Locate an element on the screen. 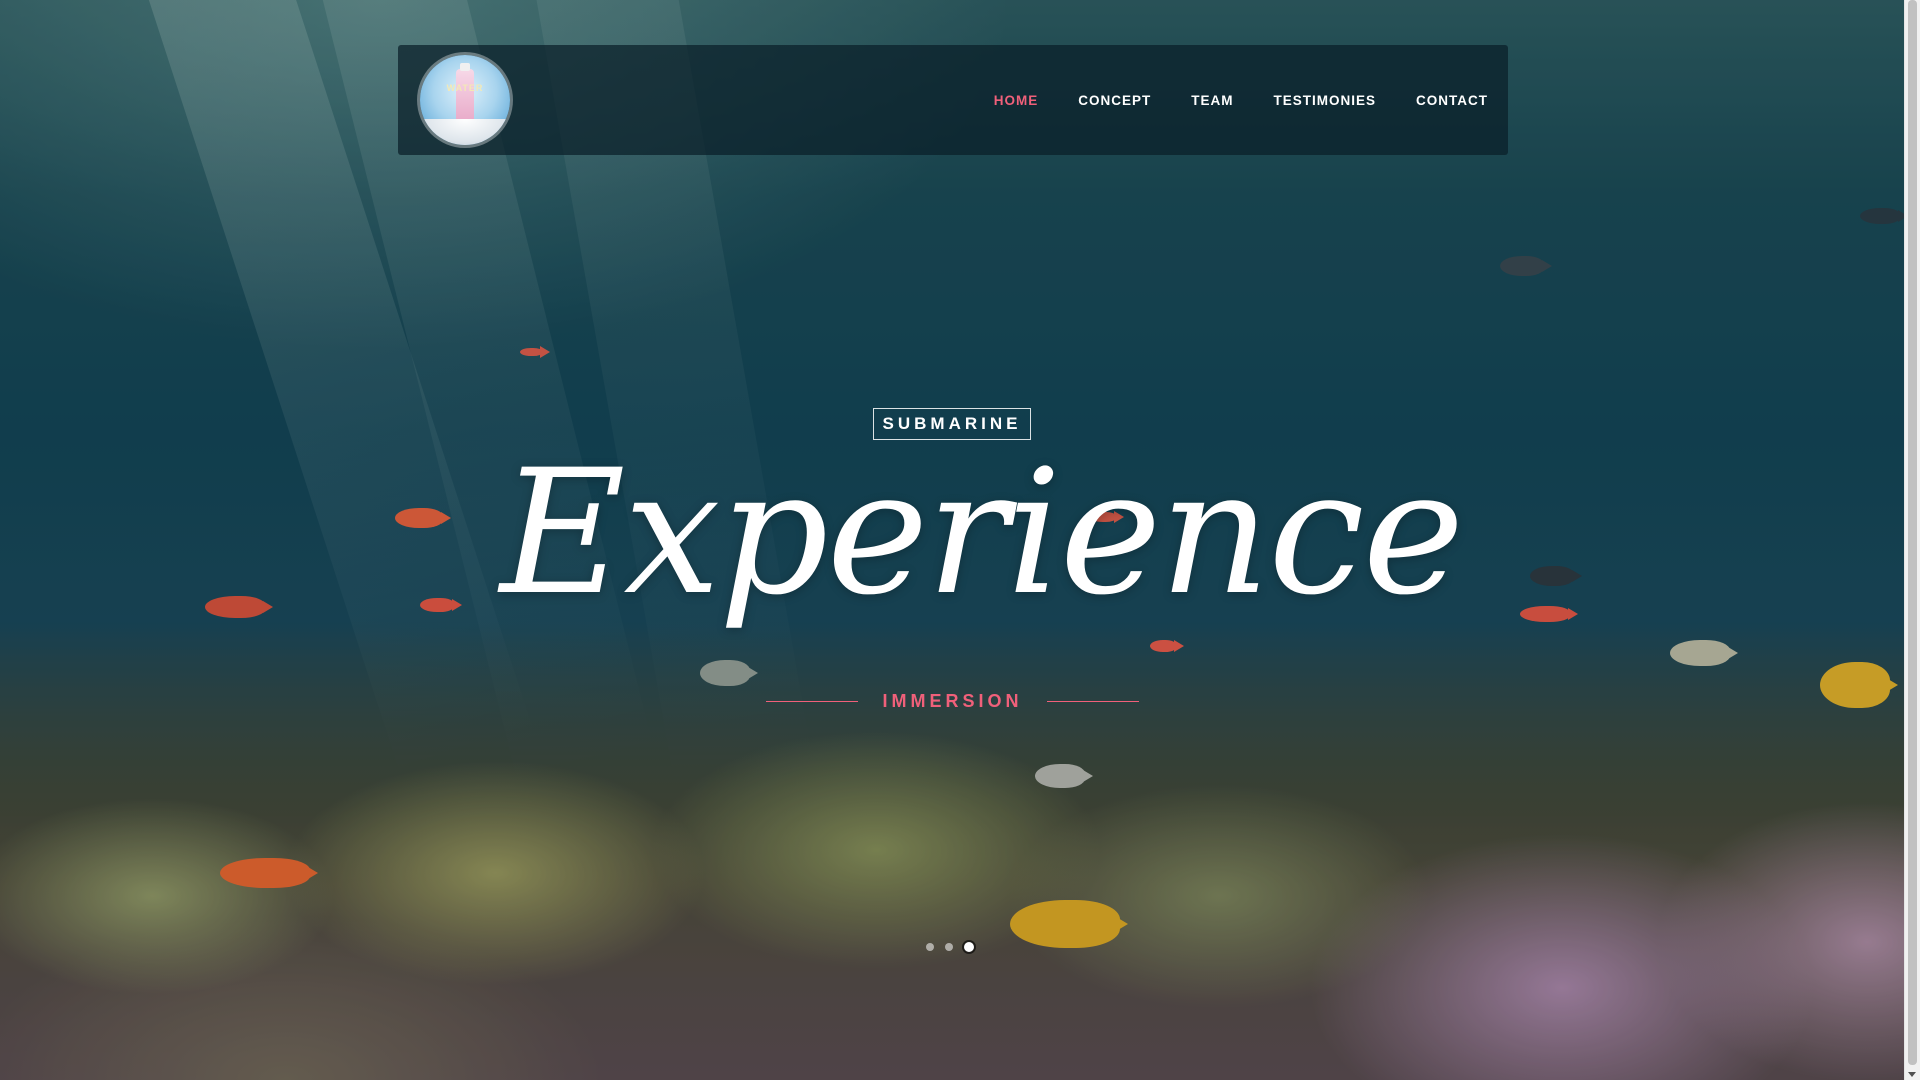  hero-title: Experience is located at coordinates (982, 532).